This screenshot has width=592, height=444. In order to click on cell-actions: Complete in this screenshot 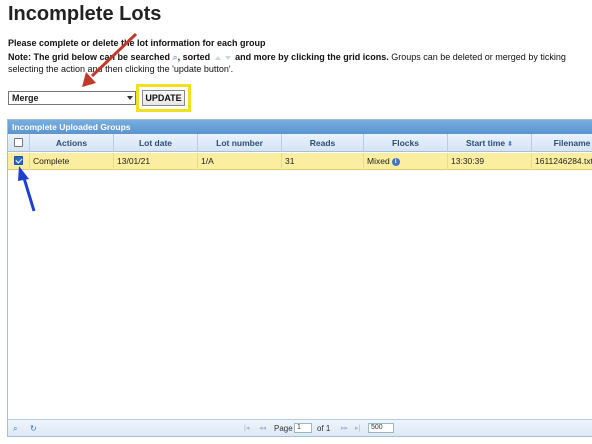, I will do `click(72, 161)`.